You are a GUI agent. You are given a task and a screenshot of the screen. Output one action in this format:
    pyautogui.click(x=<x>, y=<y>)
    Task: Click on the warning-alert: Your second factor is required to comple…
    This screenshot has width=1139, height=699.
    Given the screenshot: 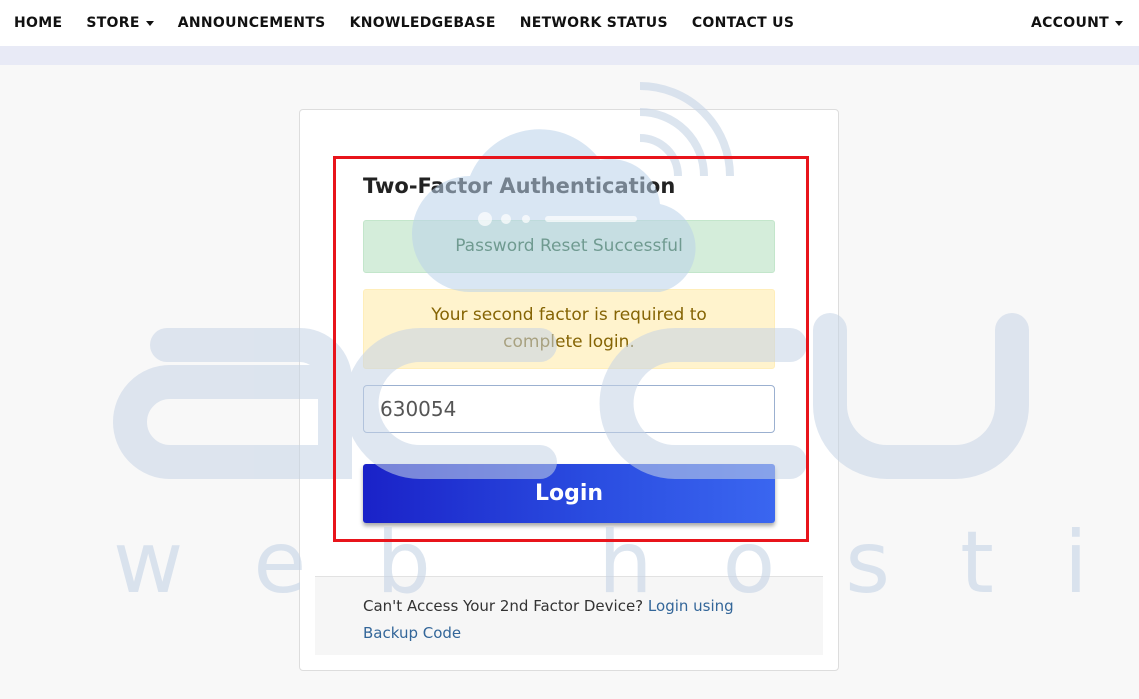 What is the action you would take?
    pyautogui.click(x=569, y=329)
    